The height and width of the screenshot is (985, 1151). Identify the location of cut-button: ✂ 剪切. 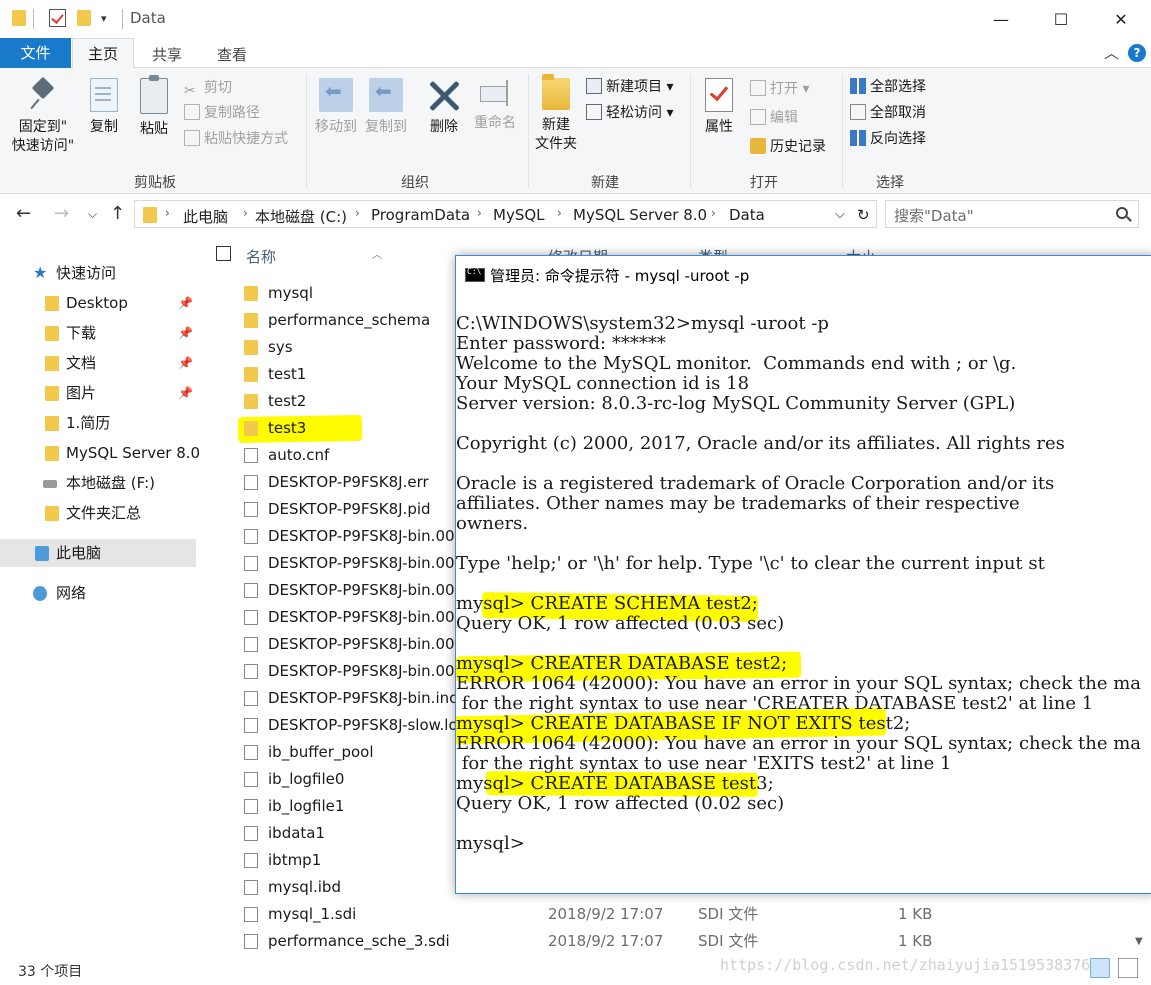
(208, 88).